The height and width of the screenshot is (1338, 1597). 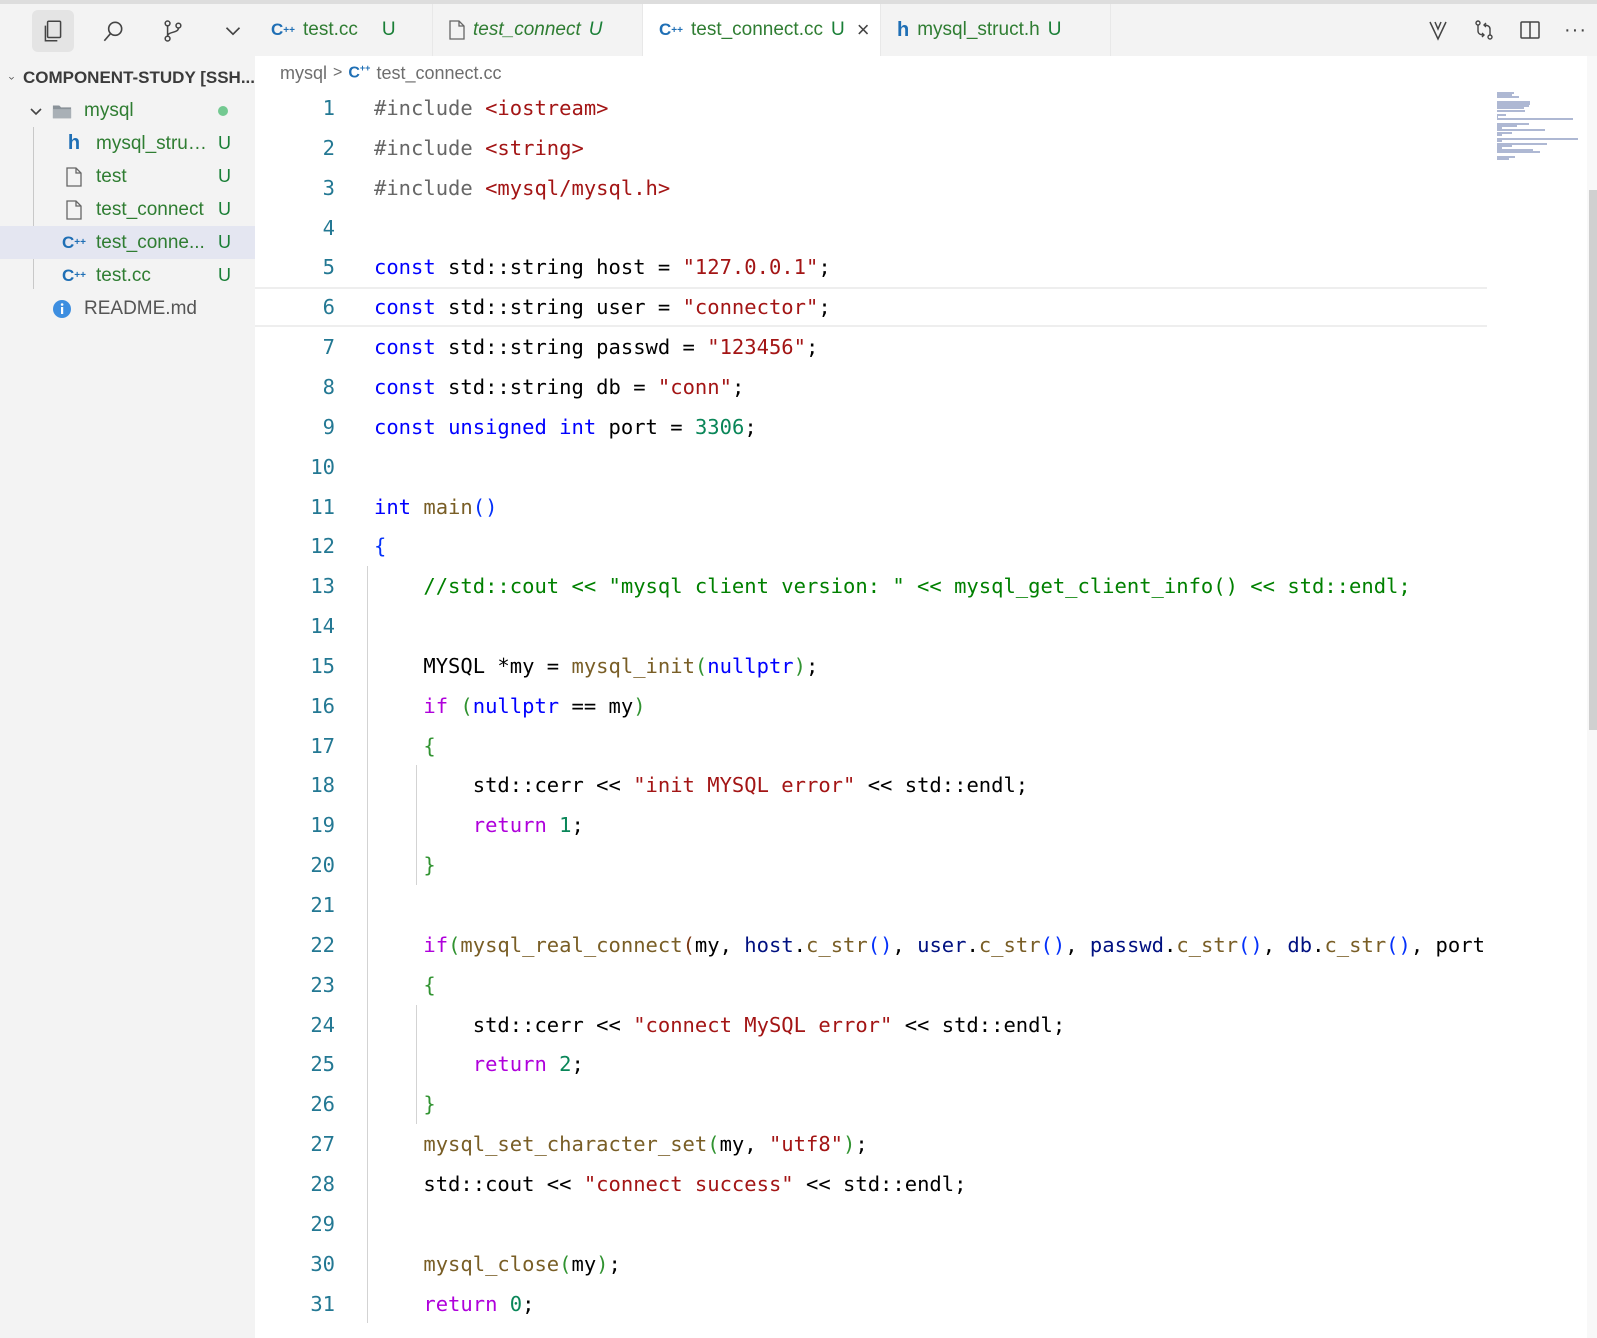 I want to click on code-token: "utf8", so click(x=806, y=1144).